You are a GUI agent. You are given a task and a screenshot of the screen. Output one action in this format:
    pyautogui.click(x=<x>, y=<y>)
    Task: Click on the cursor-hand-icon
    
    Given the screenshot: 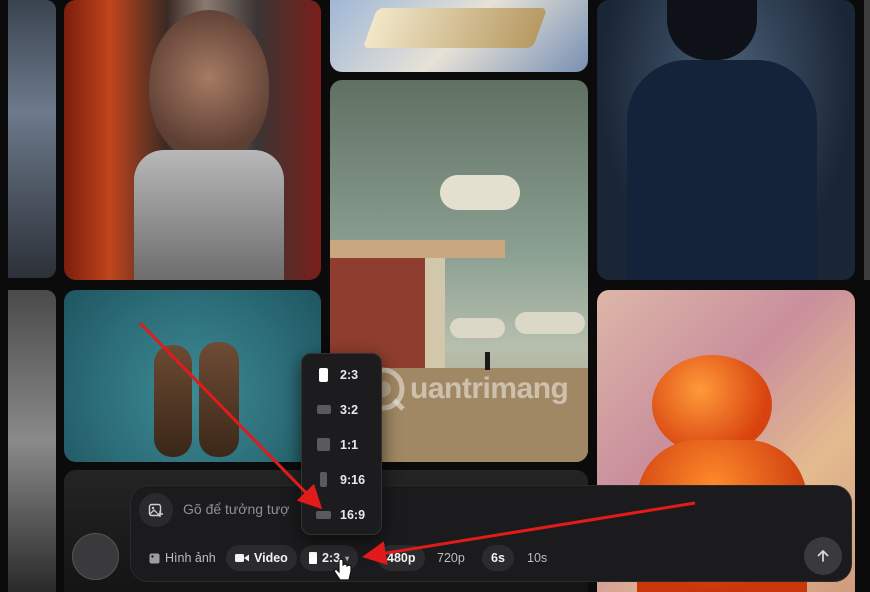 What is the action you would take?
    pyautogui.click(x=342, y=569)
    